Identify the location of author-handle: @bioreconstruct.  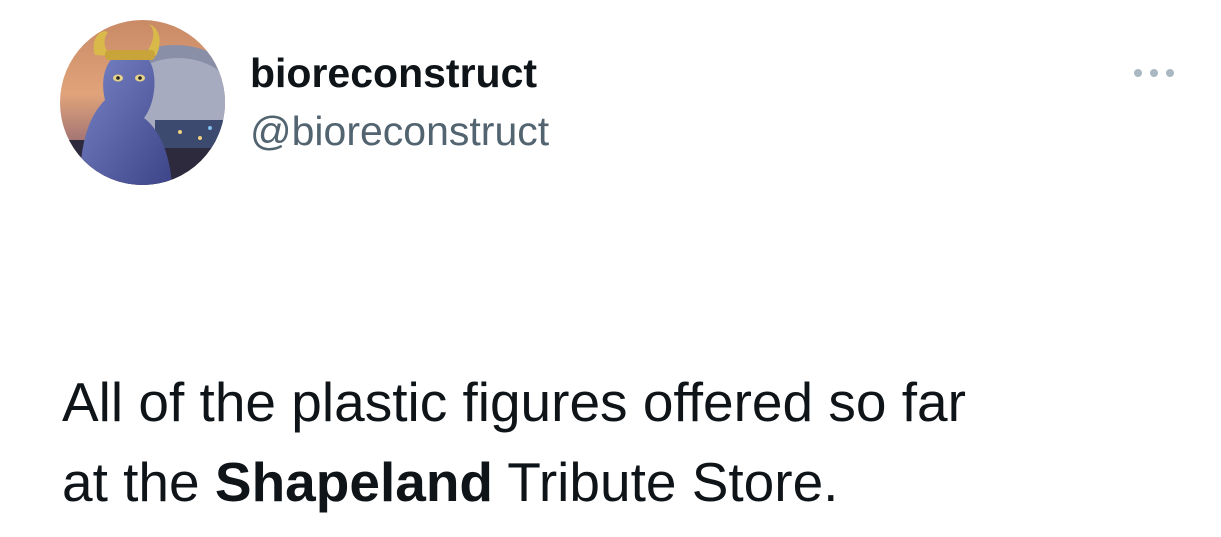
(399, 131).